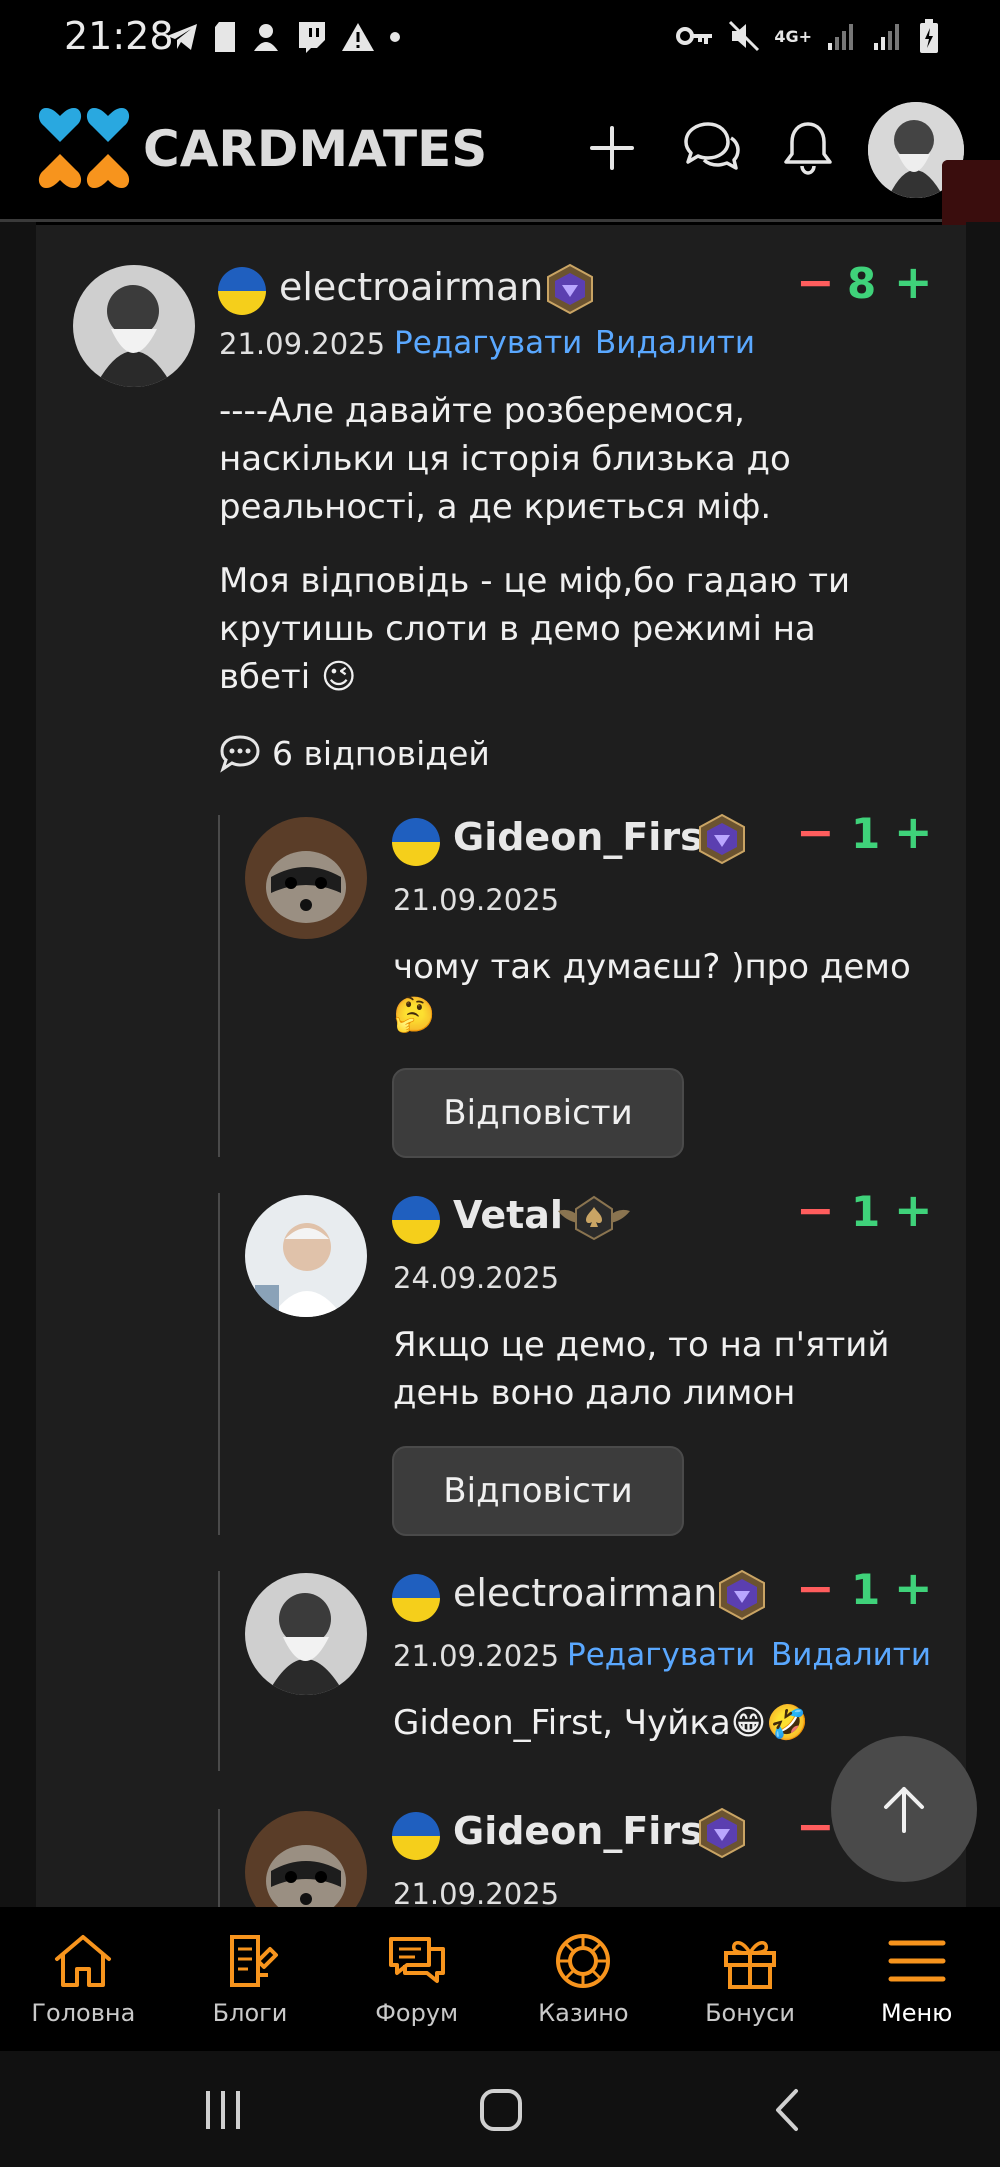 The image size is (1000, 2167). Describe the element at coordinates (583, 1979) in the screenshot. I see `nav-casino: Казино` at that location.